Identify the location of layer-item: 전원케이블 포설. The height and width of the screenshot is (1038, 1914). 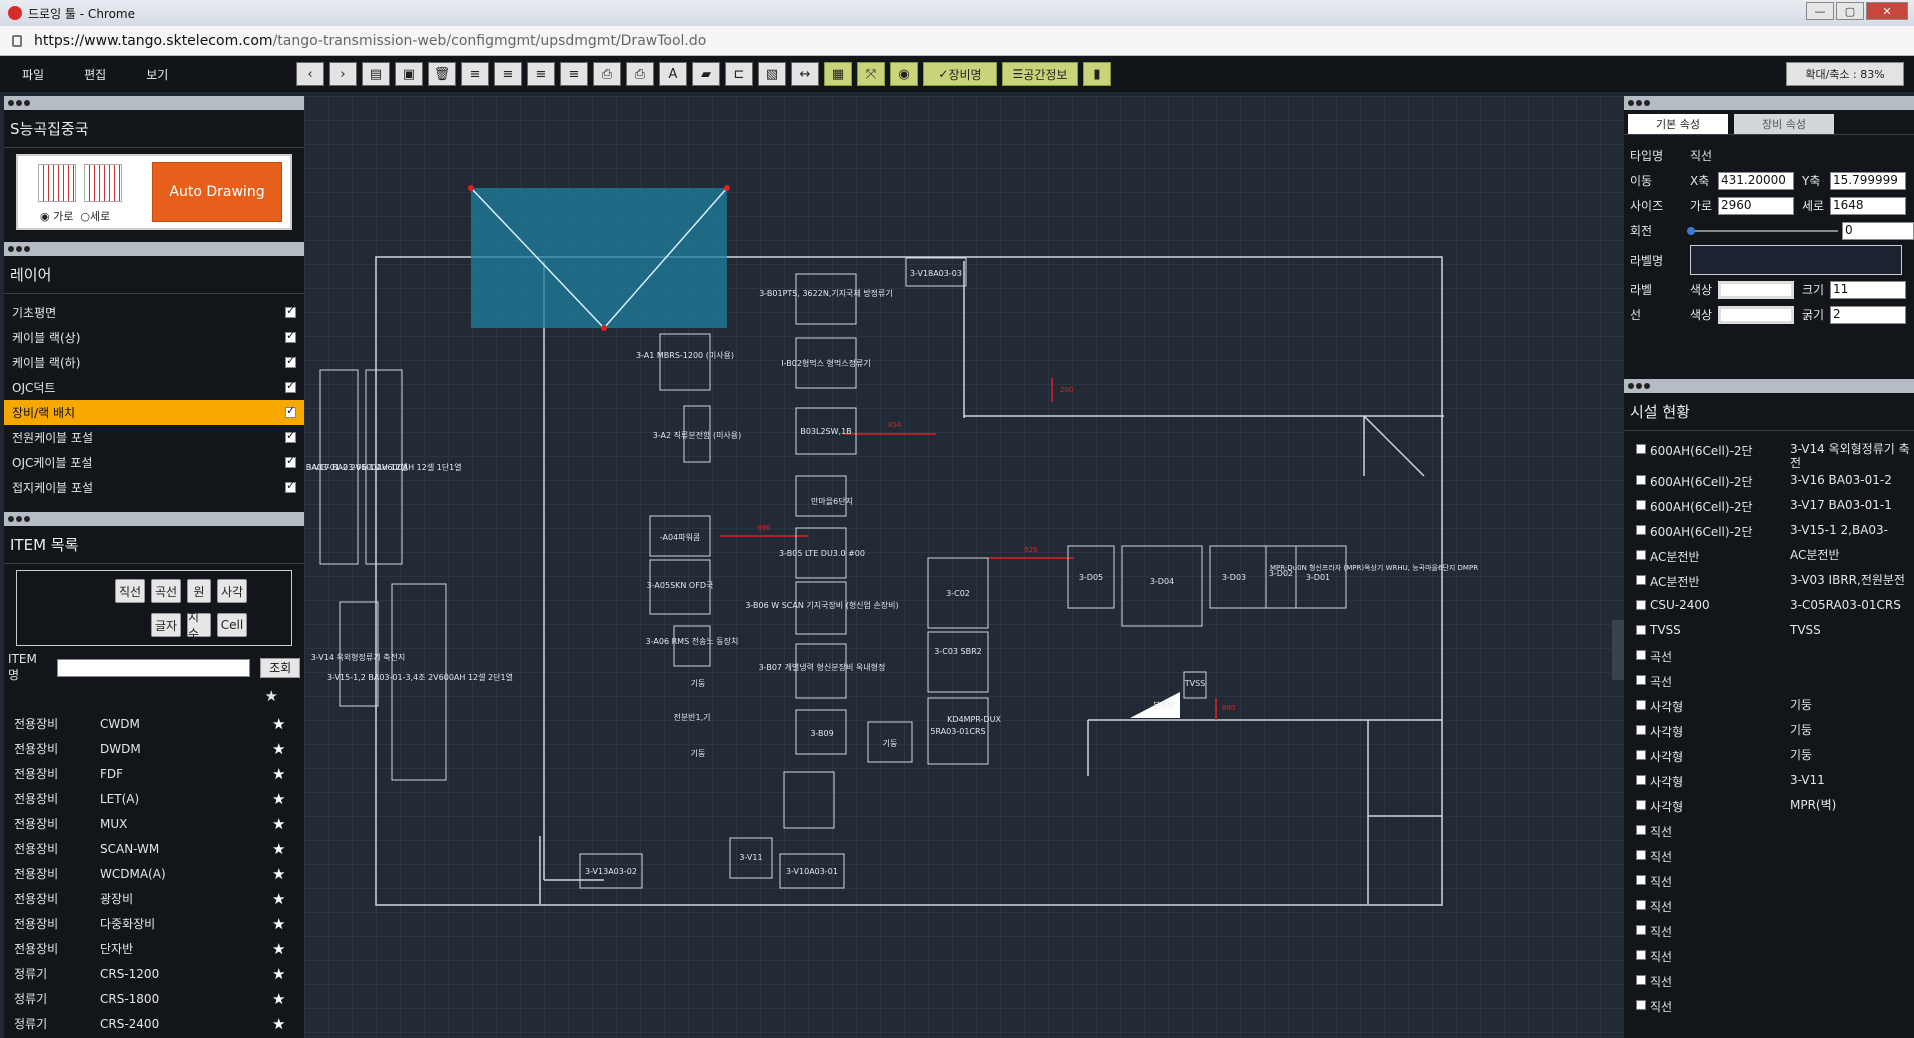
(154, 437).